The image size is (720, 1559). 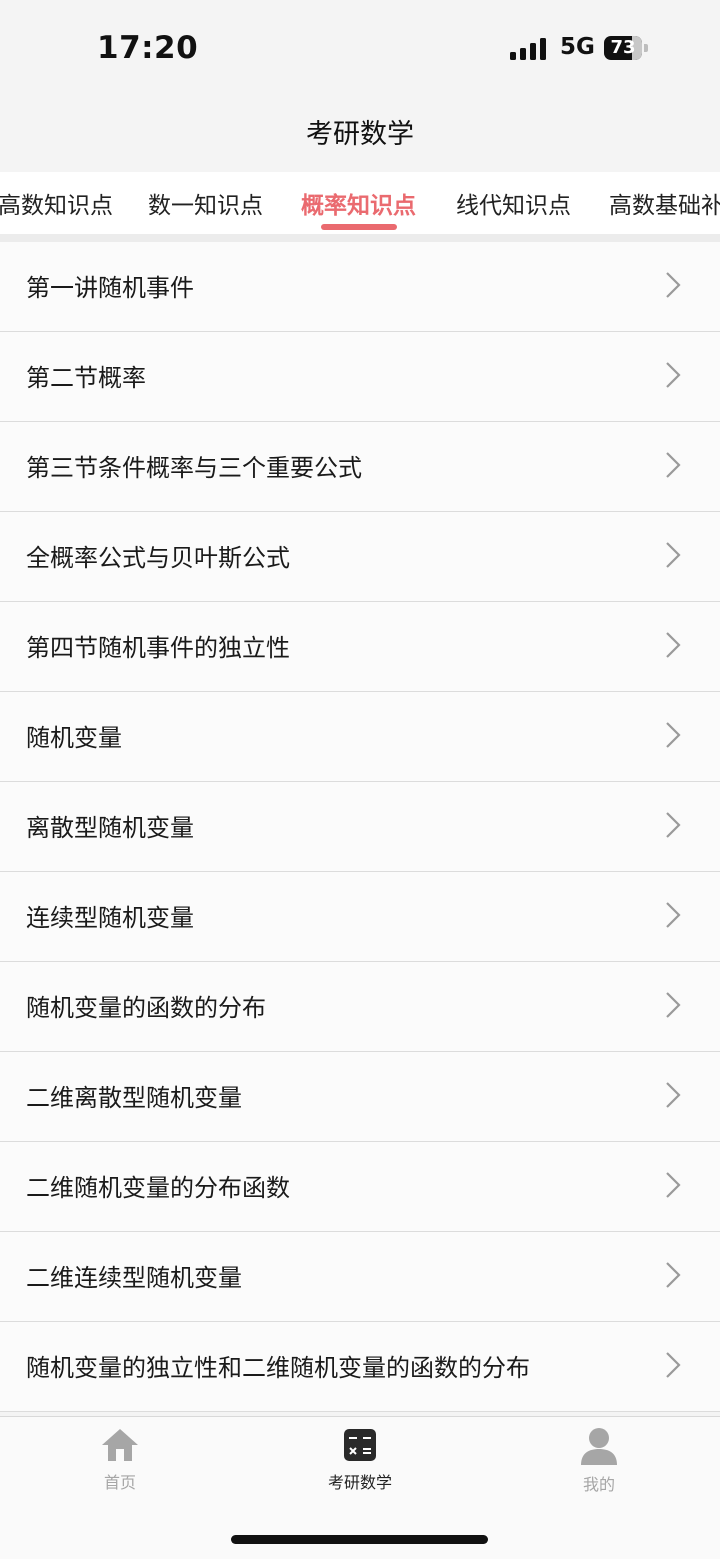 What do you see at coordinates (359, 227) in the screenshot?
I see `active-tab-indicator` at bounding box center [359, 227].